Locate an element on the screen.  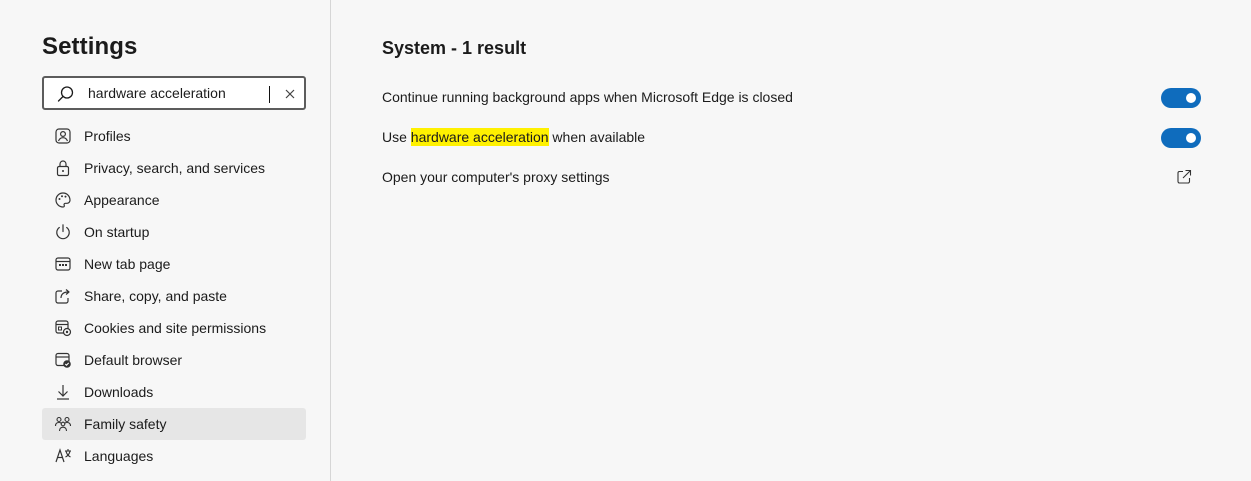
new-tab-icon is located at coordinates (63, 264).